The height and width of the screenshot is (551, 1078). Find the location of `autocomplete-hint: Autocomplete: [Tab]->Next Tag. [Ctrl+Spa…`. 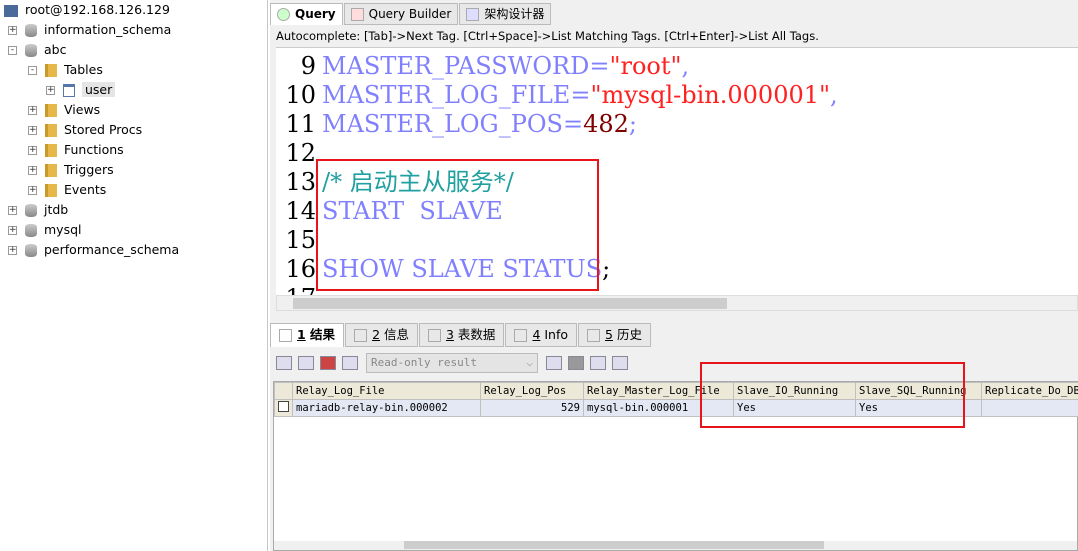

autocomplete-hint: Autocomplete: [Tab]->Next Tag. [Ctrl+Spa… is located at coordinates (547, 36).